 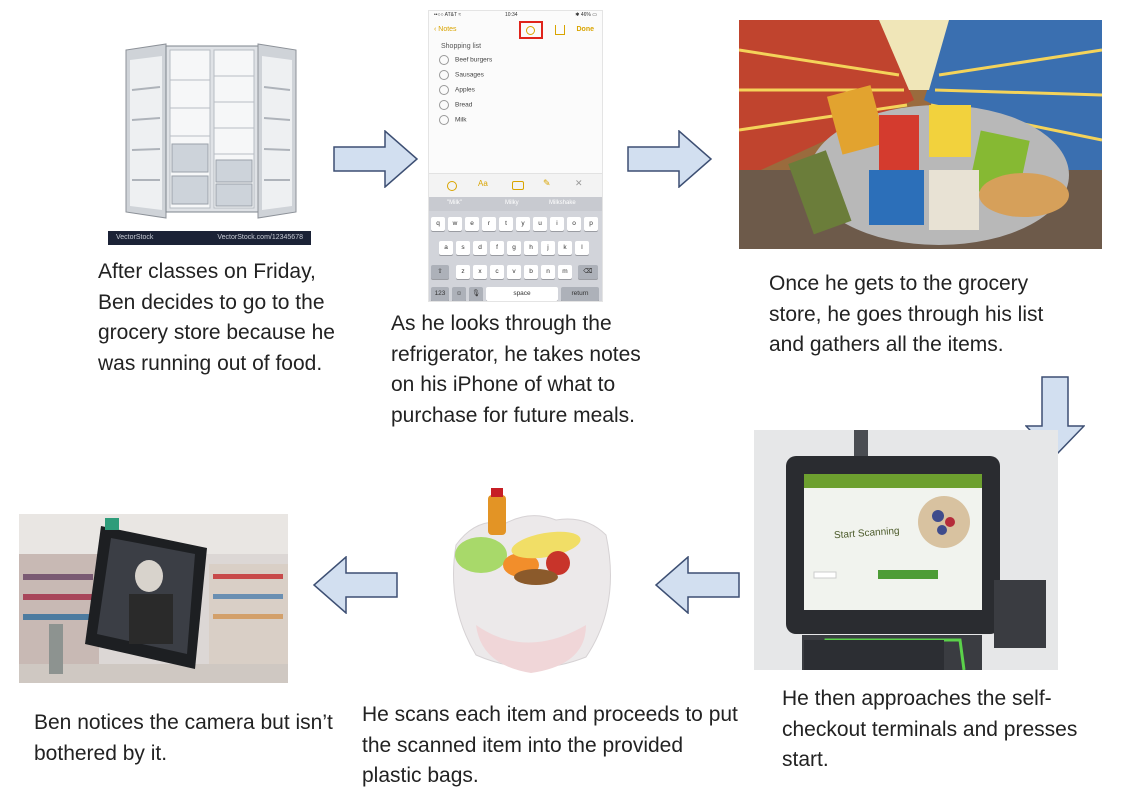 I want to click on checklist-item: Beef burgers, so click(x=465, y=61).